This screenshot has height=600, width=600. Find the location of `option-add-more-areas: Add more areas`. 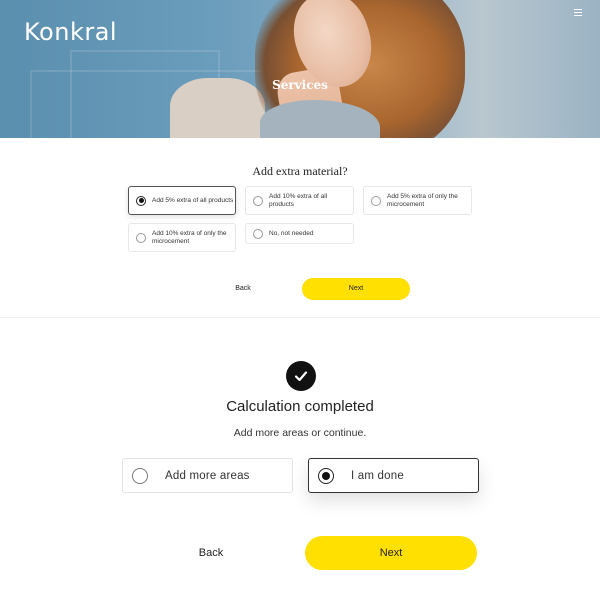

option-add-more-areas: Add more areas is located at coordinates (207, 475).